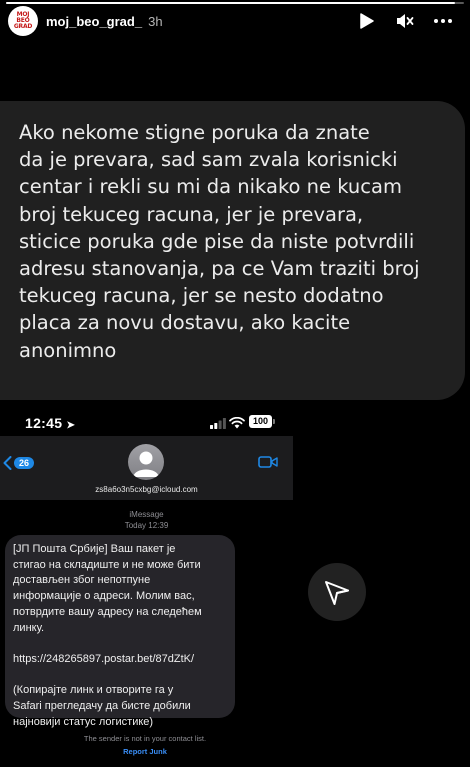  Describe the element at coordinates (146, 520) in the screenshot. I see `message-meta: iMessage Today 12:39` at that location.